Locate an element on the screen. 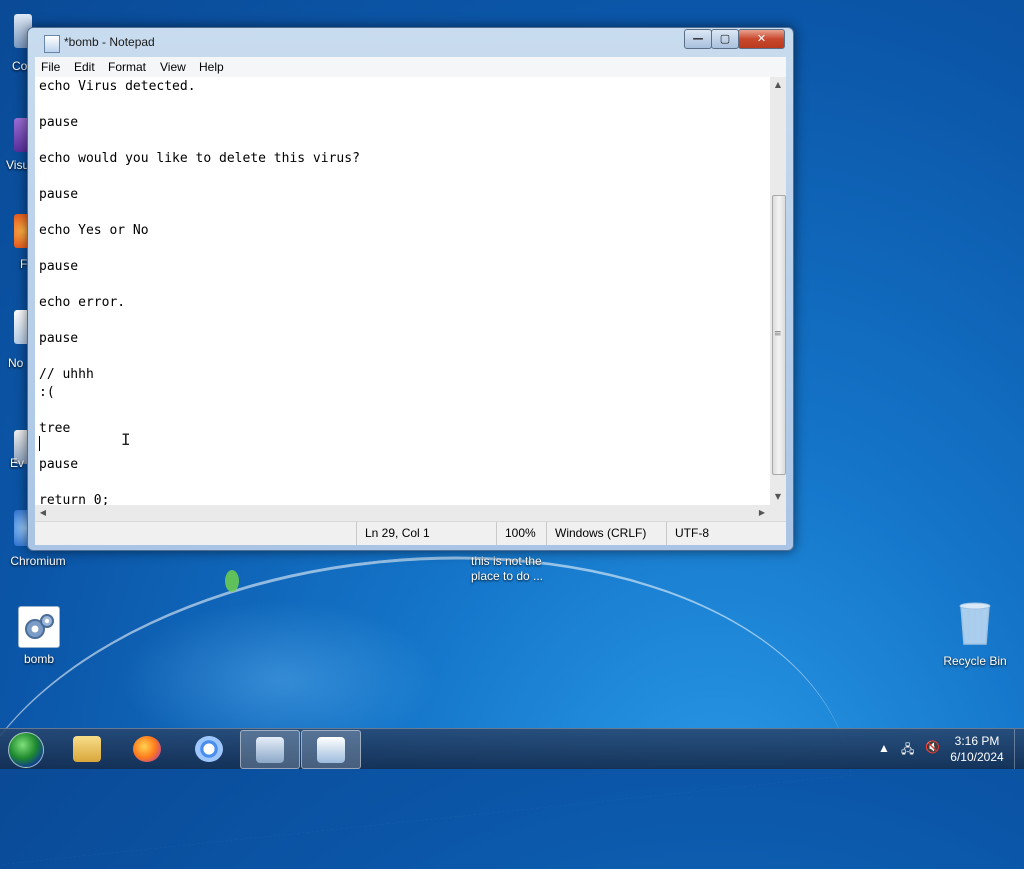 This screenshot has height=869, width=1024. desktop-icon-label-notepad: No is located at coordinates (16, 363).